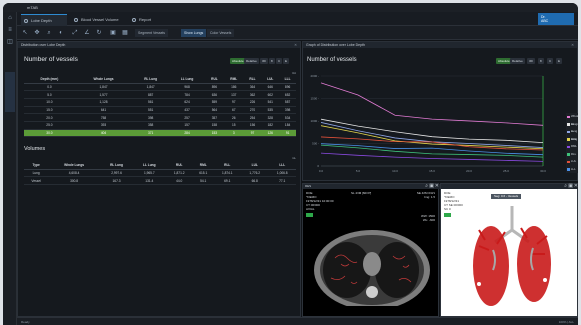  Describe the element at coordinates (160, 117) in the screenshot. I see `vessel-table-row: 20.0 758 398 257 357 26 254 328 534` at that location.